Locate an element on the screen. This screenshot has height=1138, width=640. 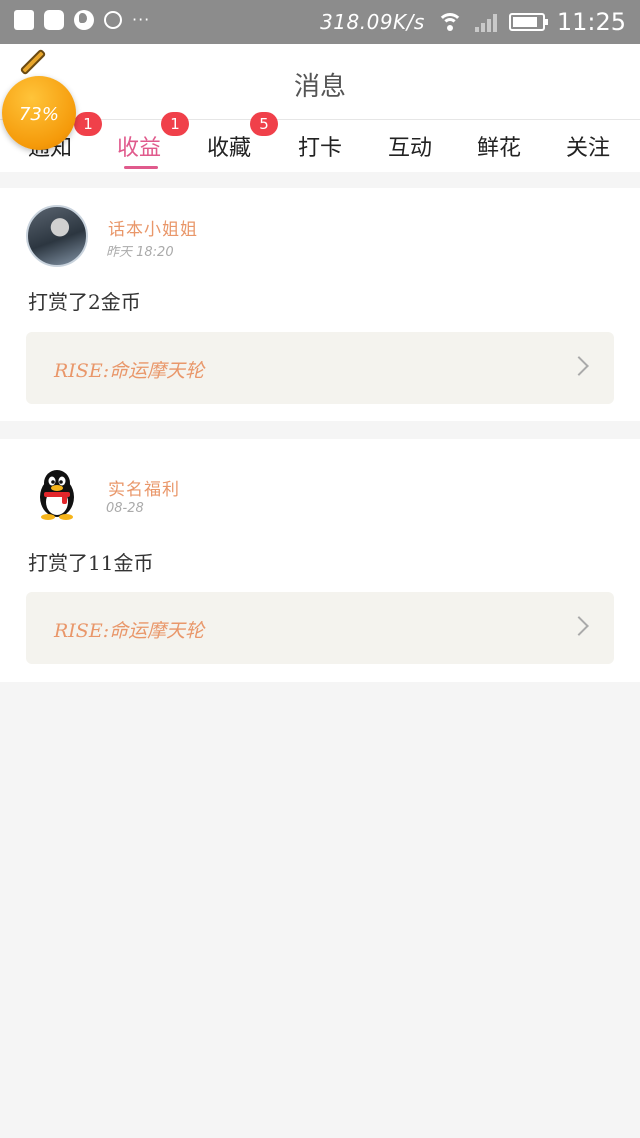
floating-ball: 73% is located at coordinates (39, 113).